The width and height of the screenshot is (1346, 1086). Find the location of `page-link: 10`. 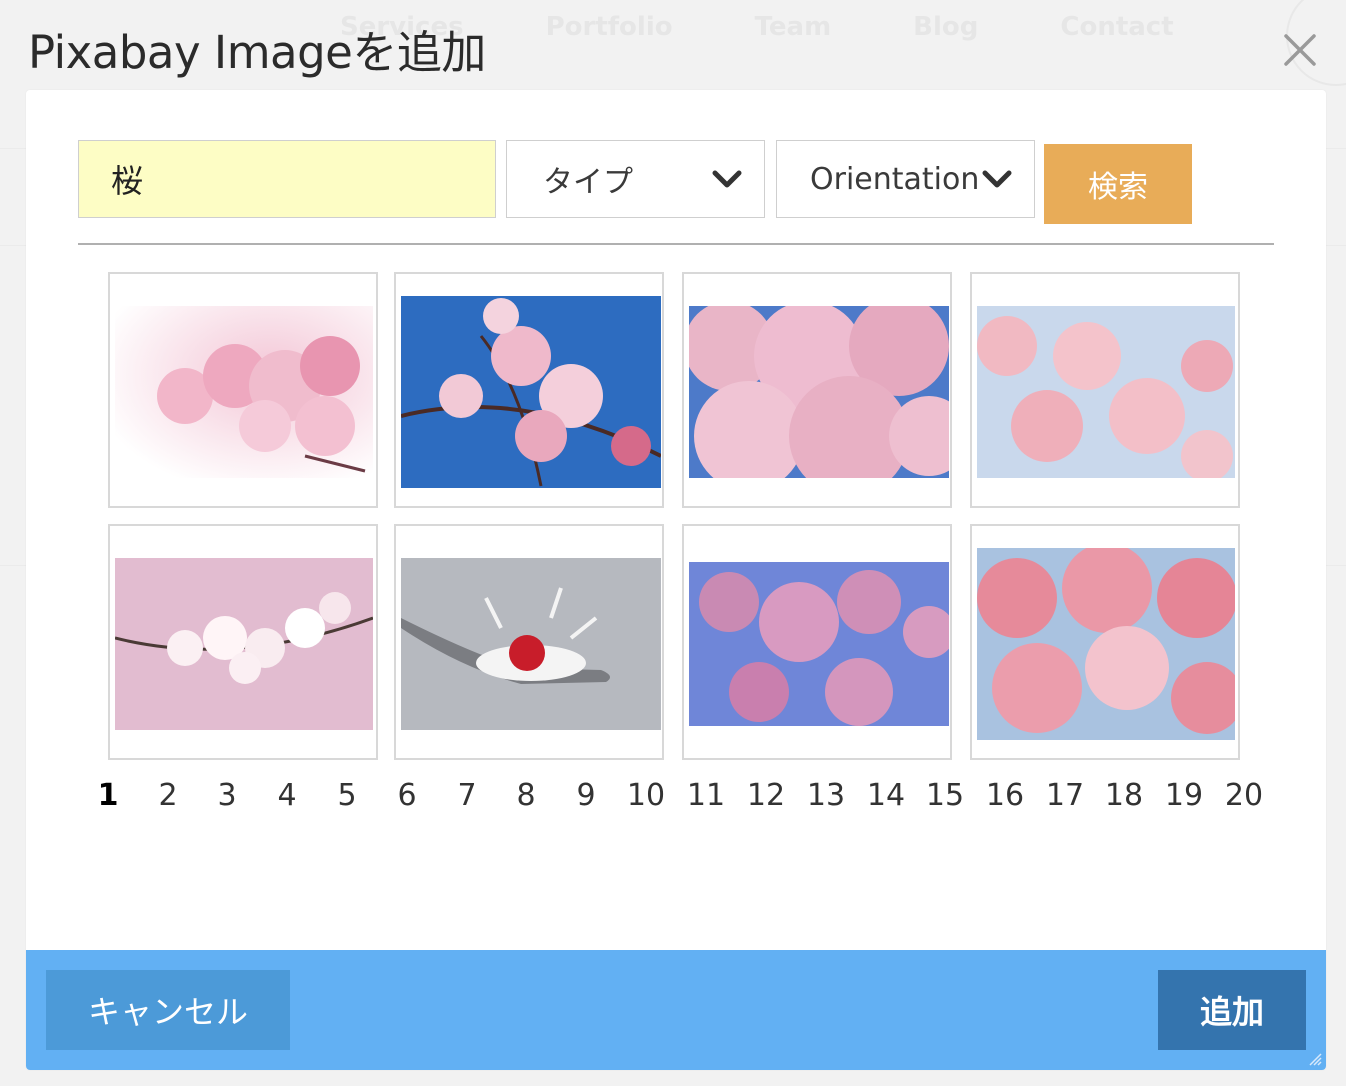

page-link: 10 is located at coordinates (646, 795).